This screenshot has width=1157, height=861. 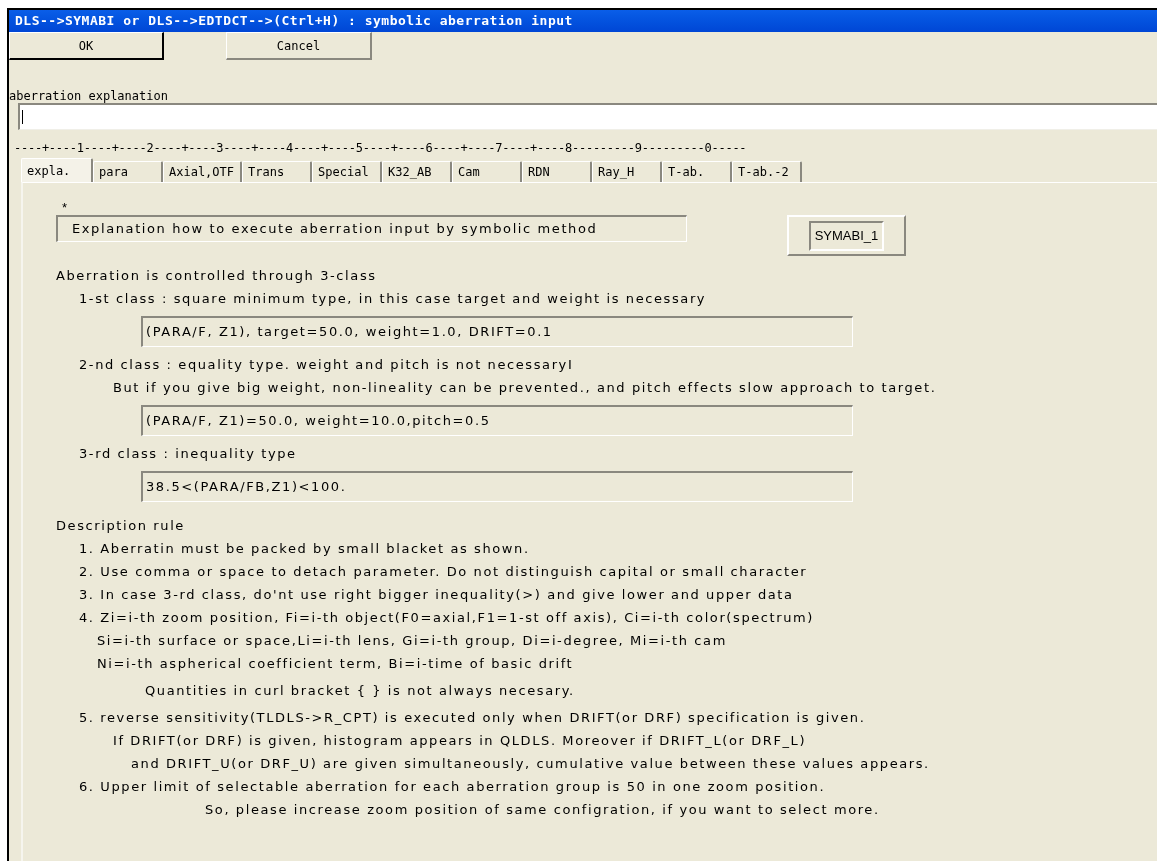 I want to click on value-field: (PARA/F, Z1)=50.0, weight=10.0,pitch=0.5, so click(x=497, y=420).